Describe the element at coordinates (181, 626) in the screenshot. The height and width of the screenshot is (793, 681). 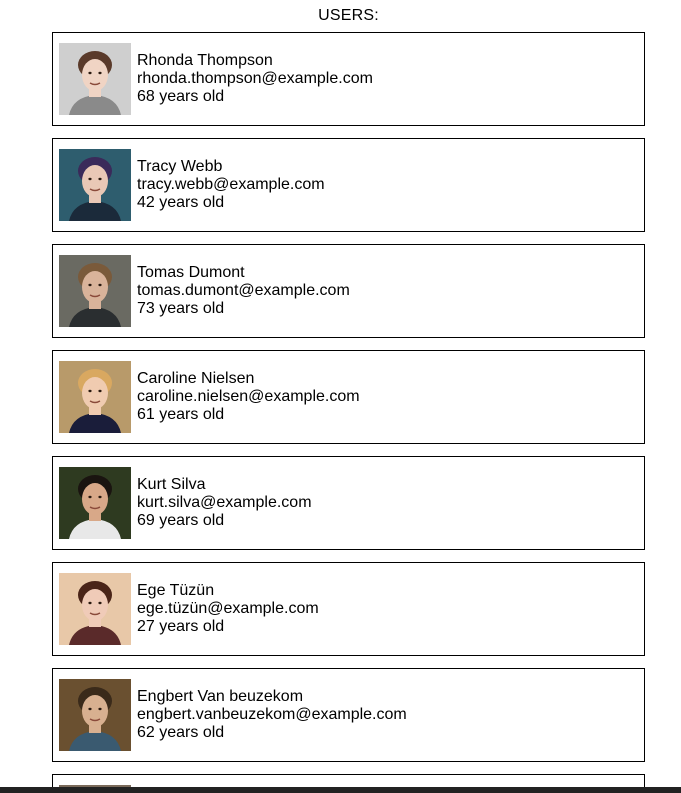
I see `user-age: 27 years old` at that location.